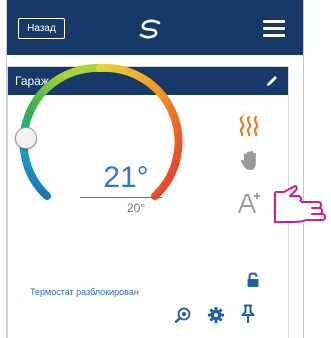  I want to click on set-temperature: 20°, so click(136, 208).